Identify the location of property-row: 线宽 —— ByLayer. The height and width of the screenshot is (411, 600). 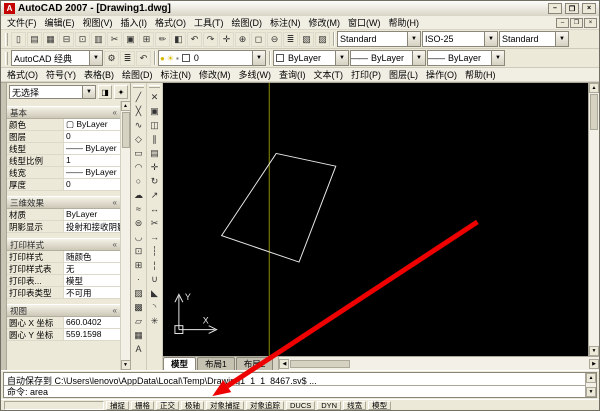
(63, 173).